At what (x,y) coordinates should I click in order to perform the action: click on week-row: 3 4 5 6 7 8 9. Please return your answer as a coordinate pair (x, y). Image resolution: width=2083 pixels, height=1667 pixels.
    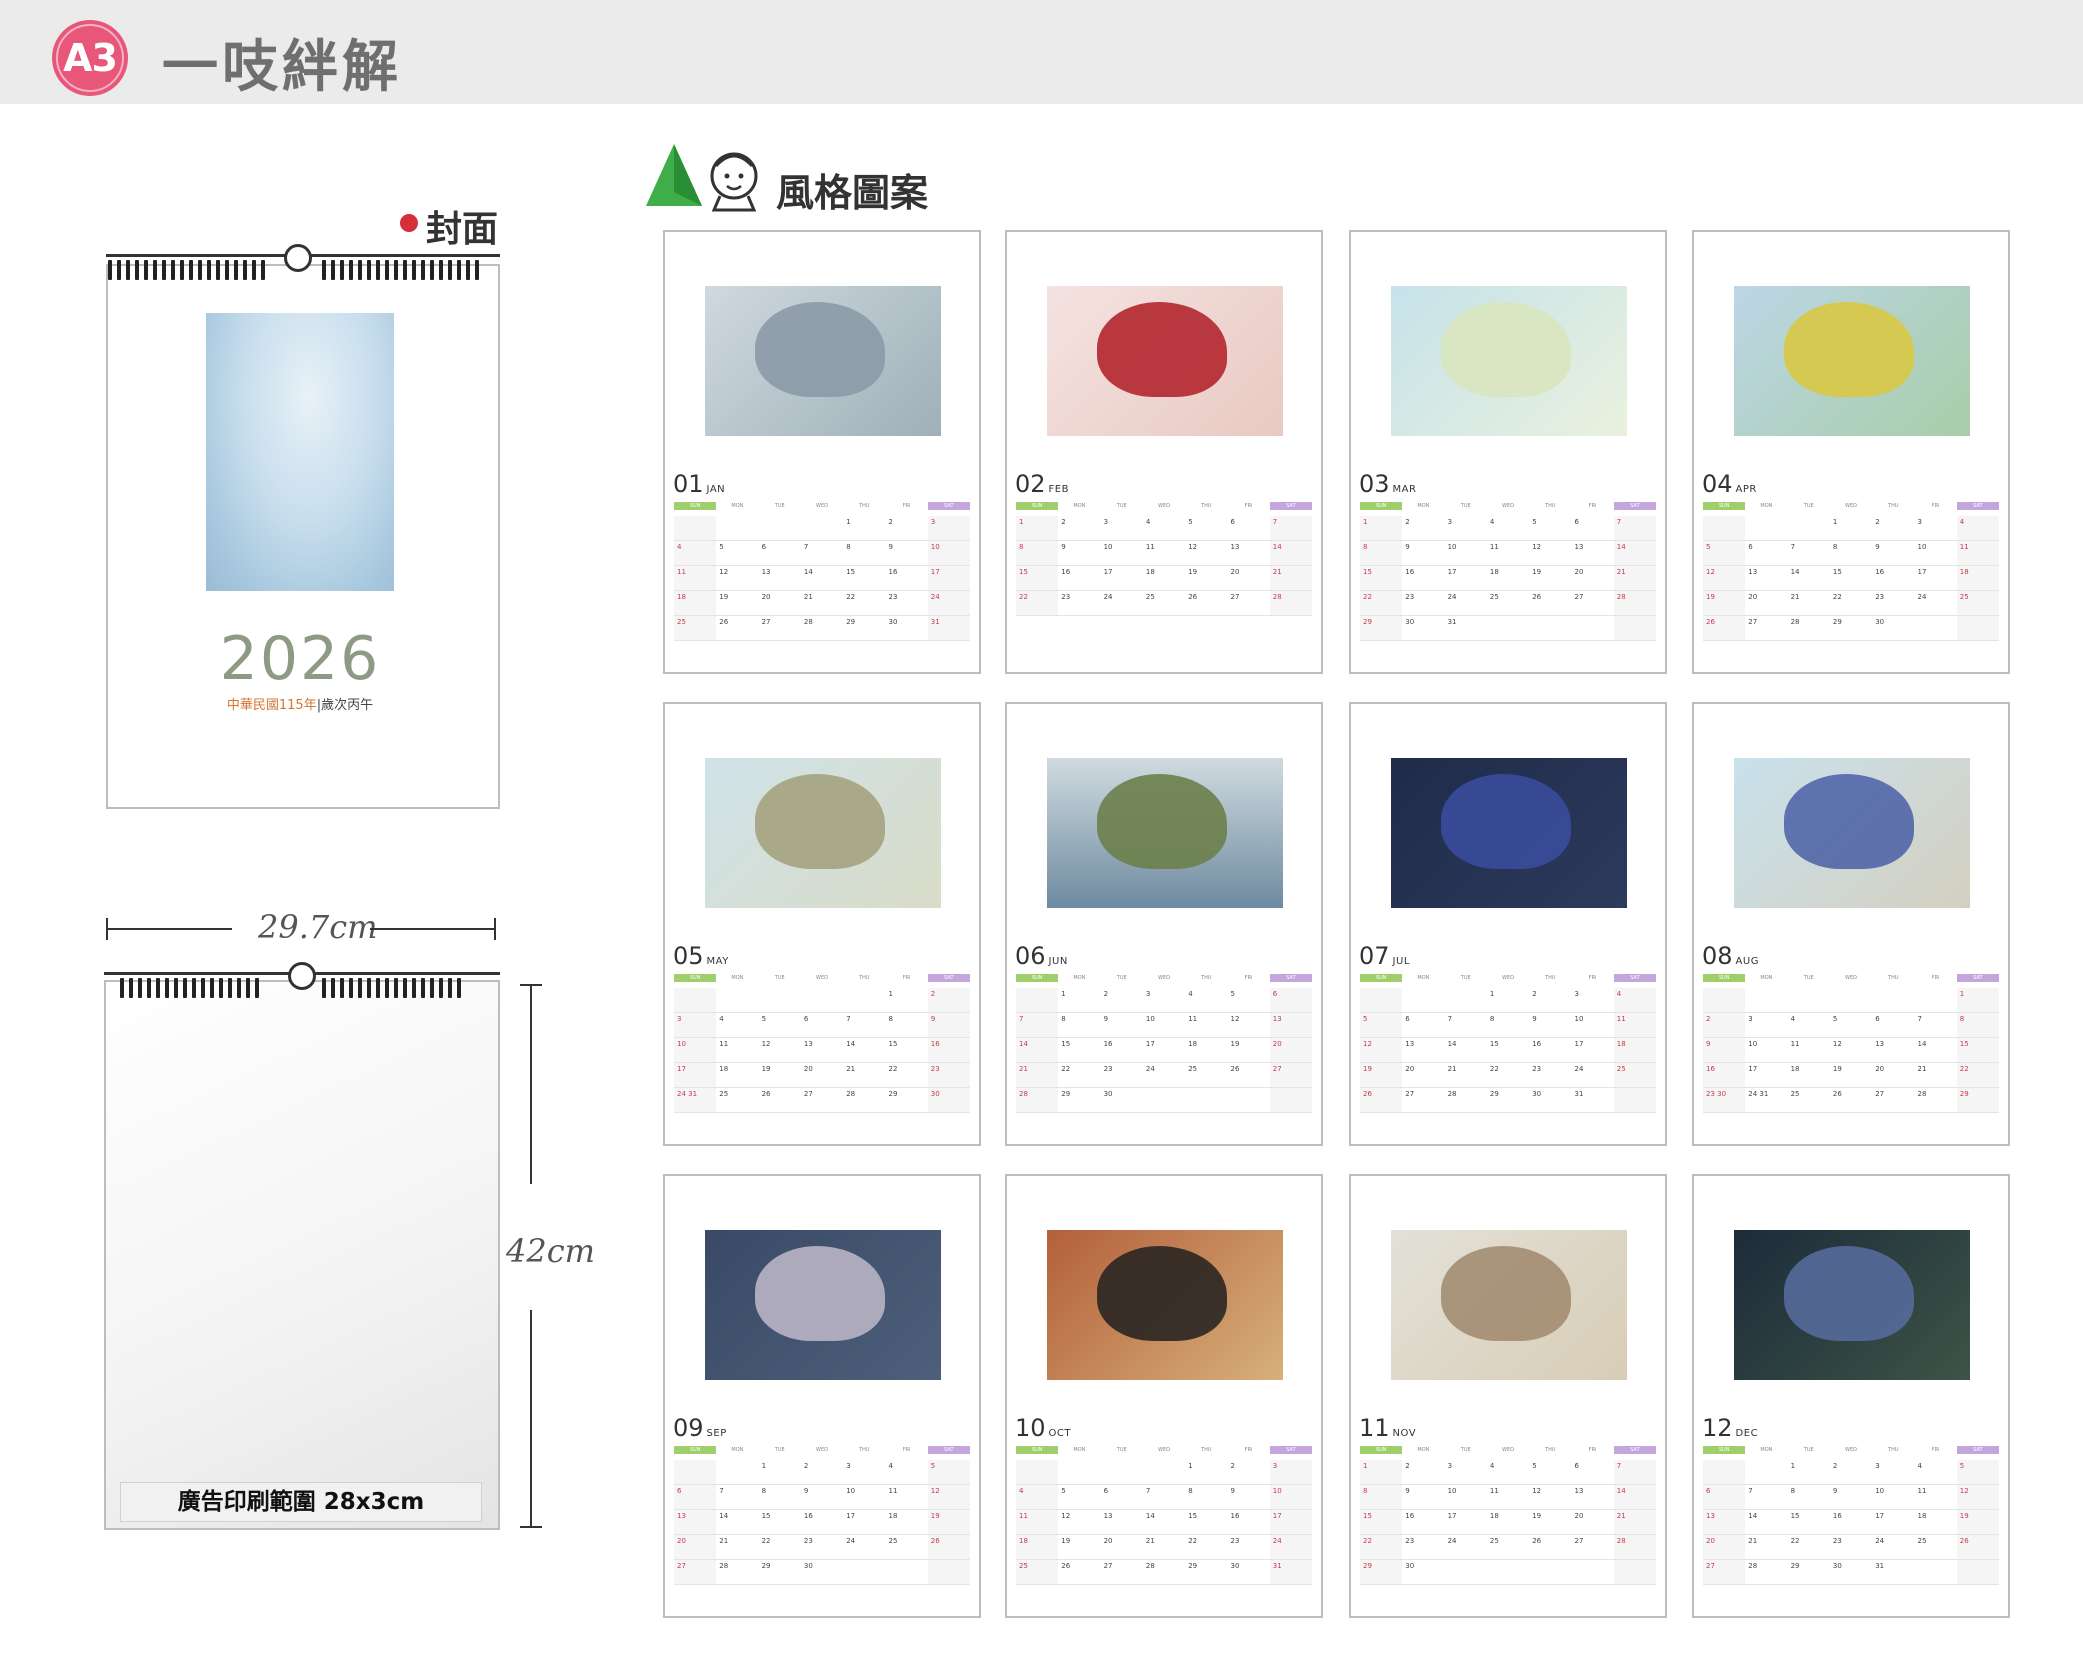
    Looking at the image, I should click on (822, 1025).